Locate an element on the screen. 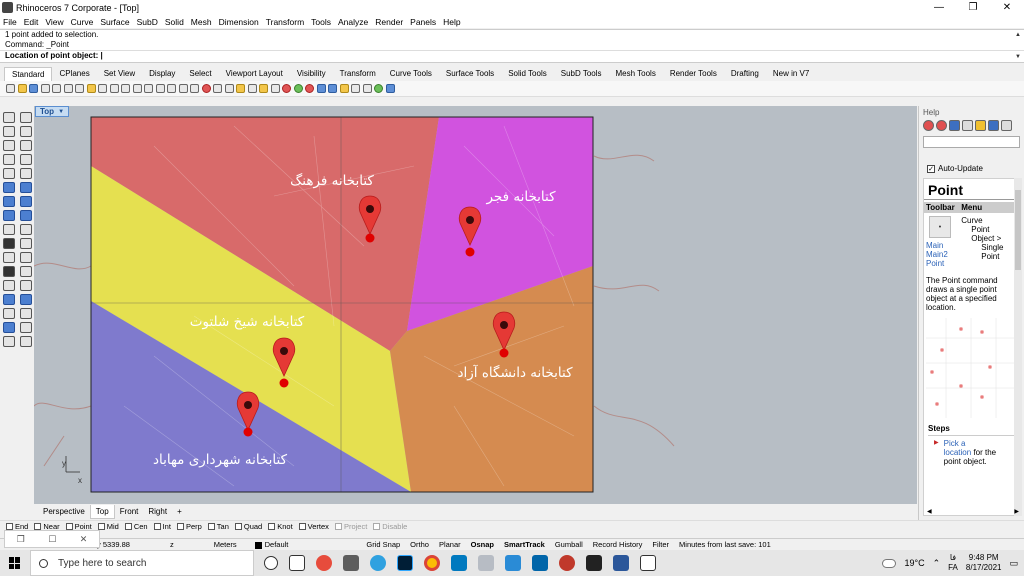 This screenshot has width=1024, height=576. subd-icon is located at coordinates (26, 215).